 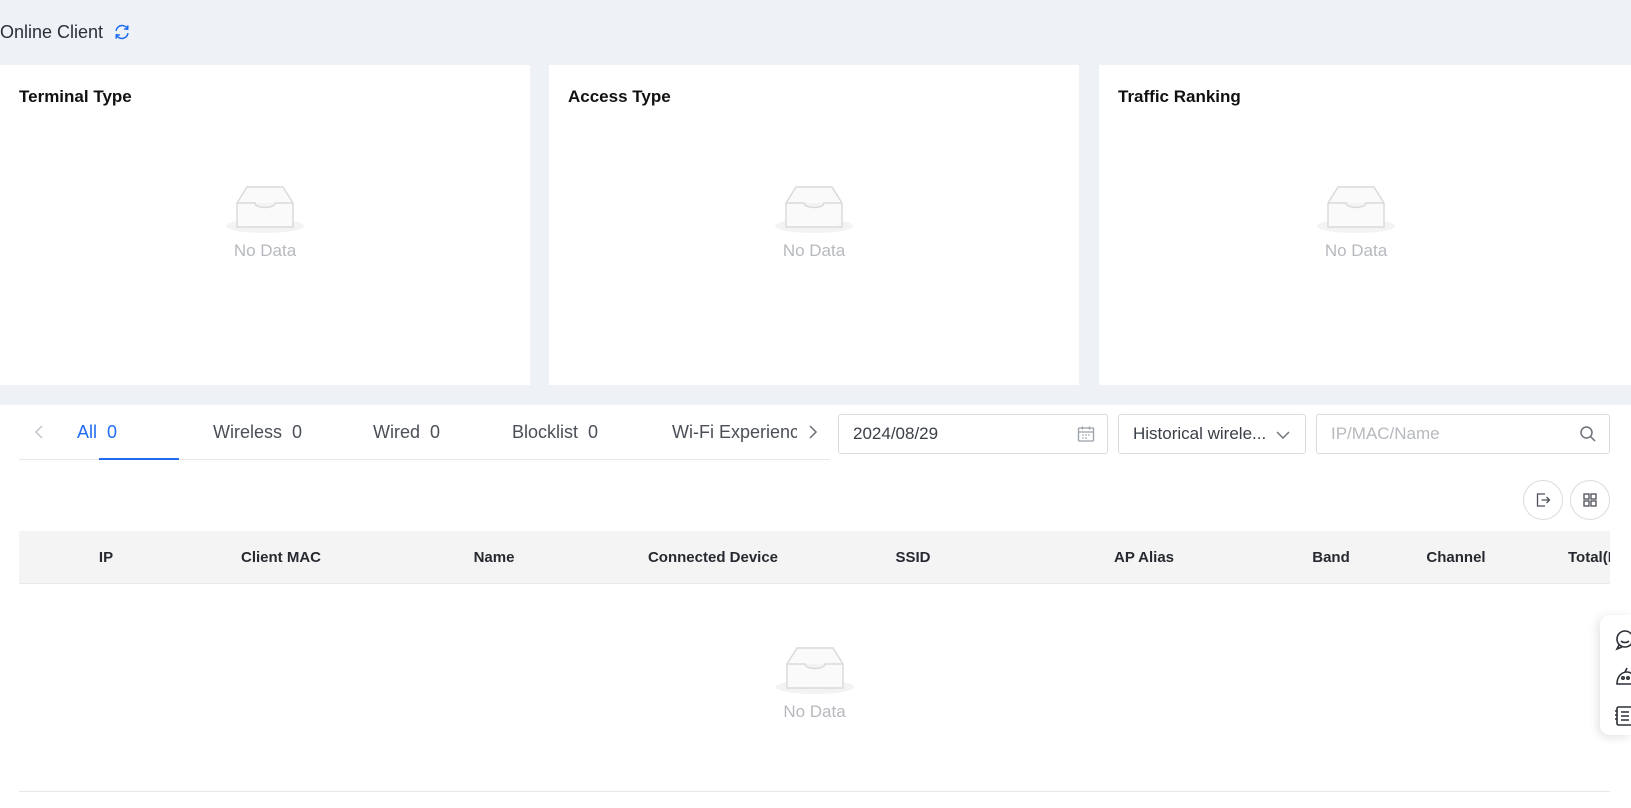 What do you see at coordinates (973, 434) in the screenshot?
I see `date-picker: 2024/08/29` at bounding box center [973, 434].